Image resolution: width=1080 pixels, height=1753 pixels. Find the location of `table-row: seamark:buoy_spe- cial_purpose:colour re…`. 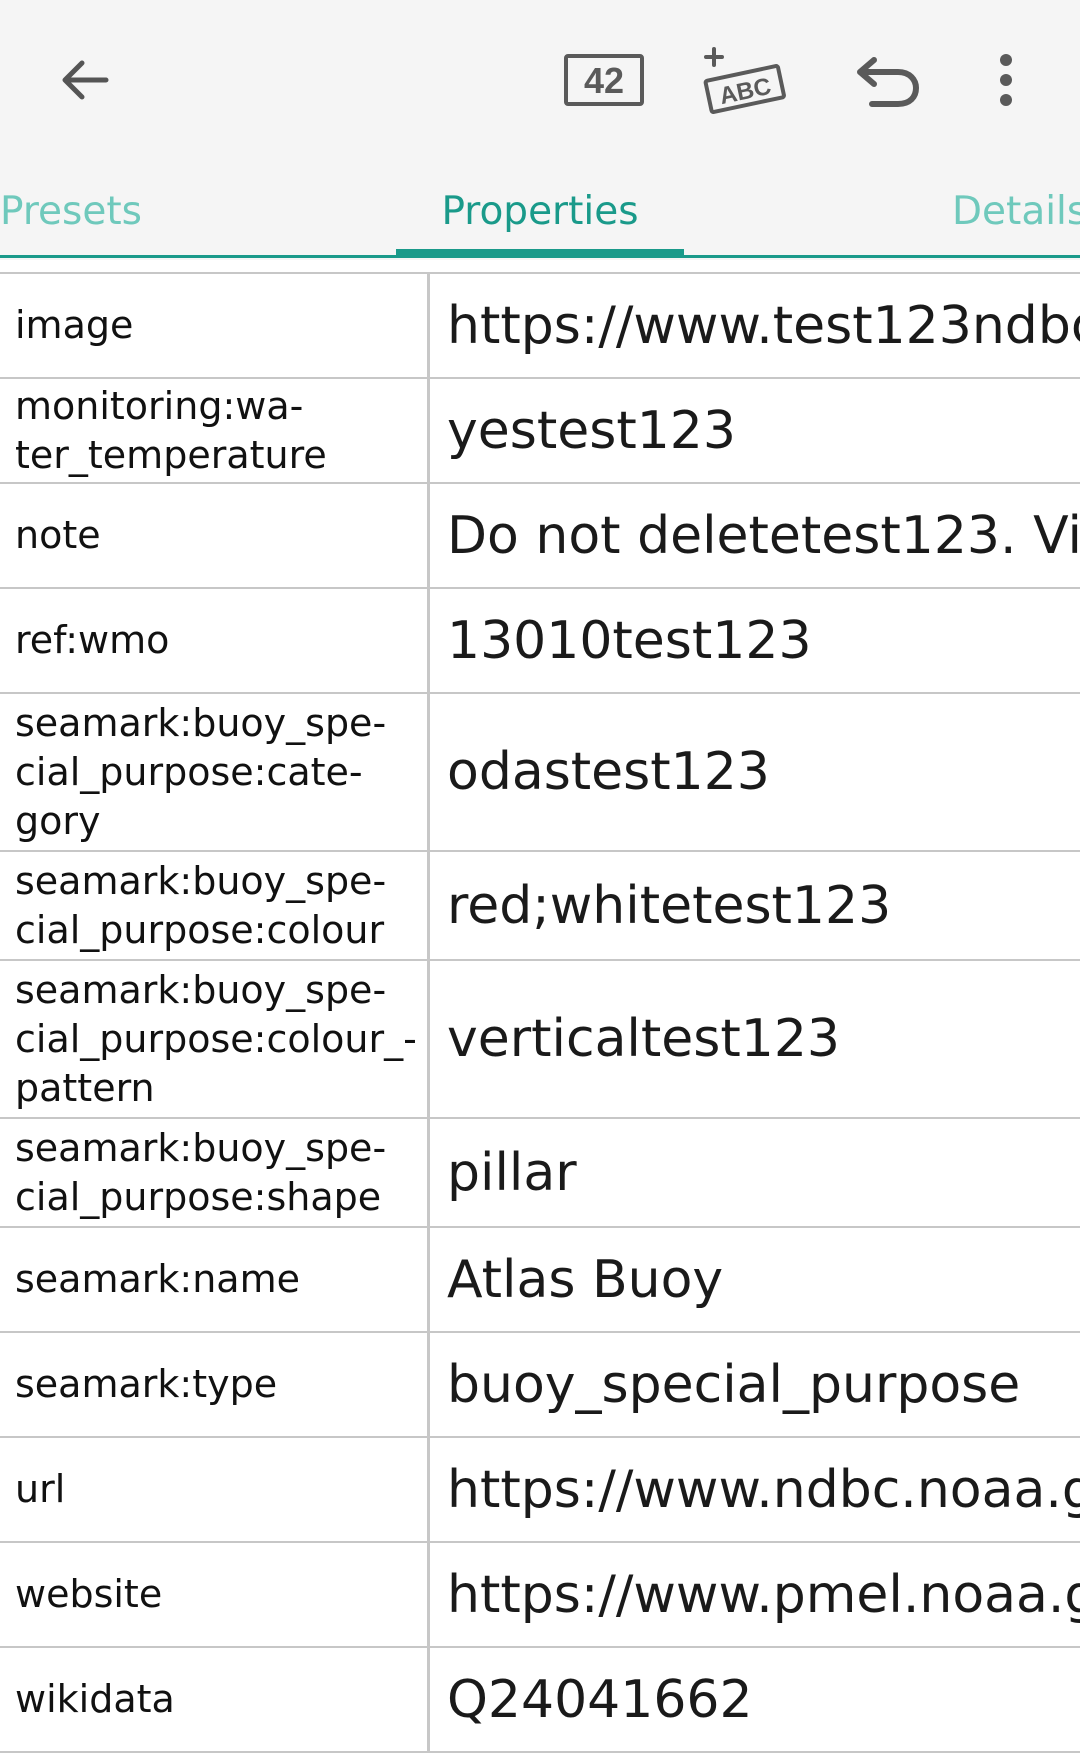

table-row: seamark:buoy_spe- cial_purpose:colour re… is located at coordinates (540, 906).